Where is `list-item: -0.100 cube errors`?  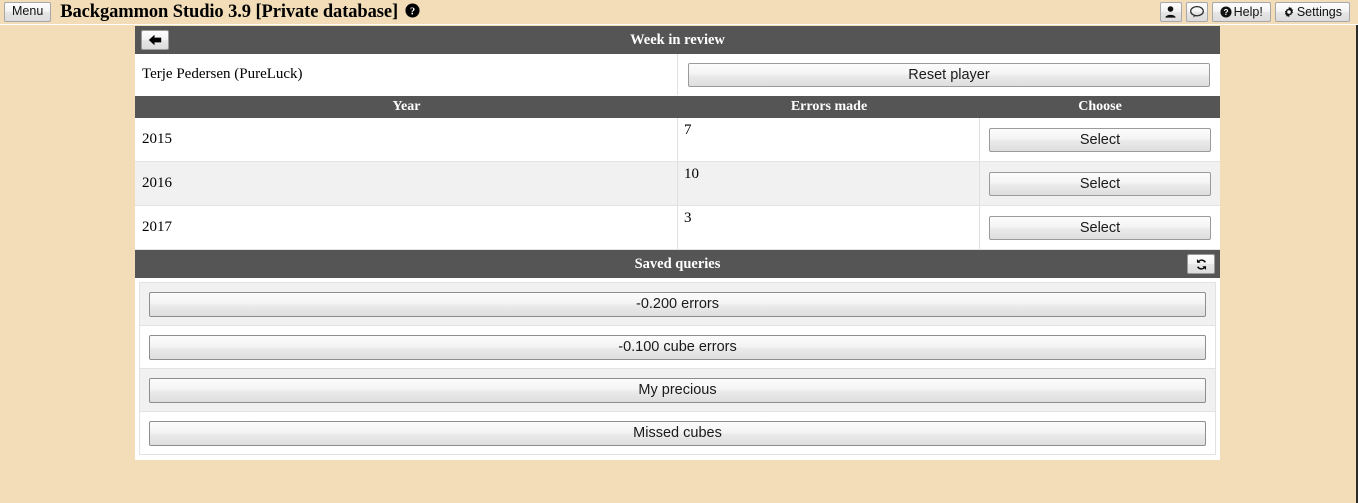
list-item: -0.100 cube errors is located at coordinates (677, 347).